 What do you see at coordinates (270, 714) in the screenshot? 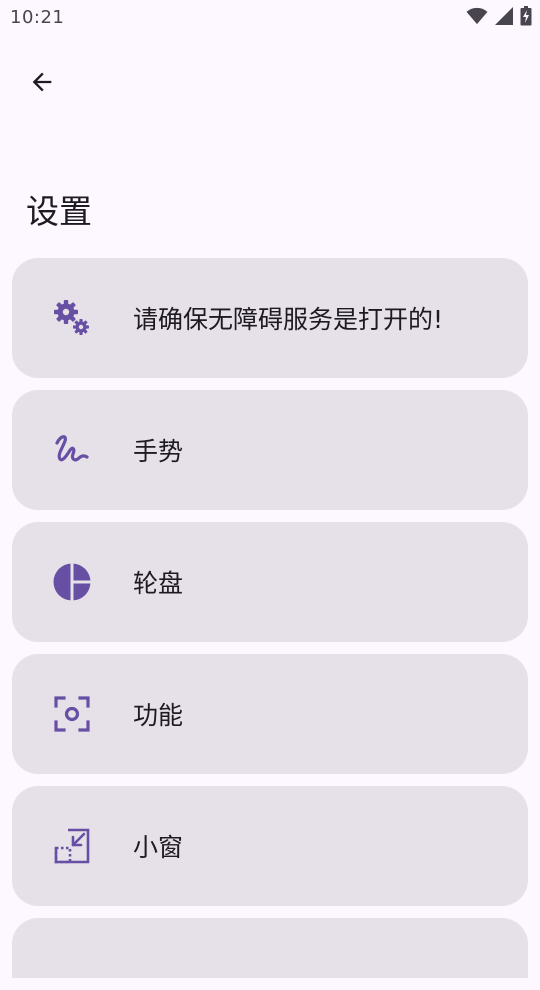
I see `settings-item-functions: 功能` at bounding box center [270, 714].